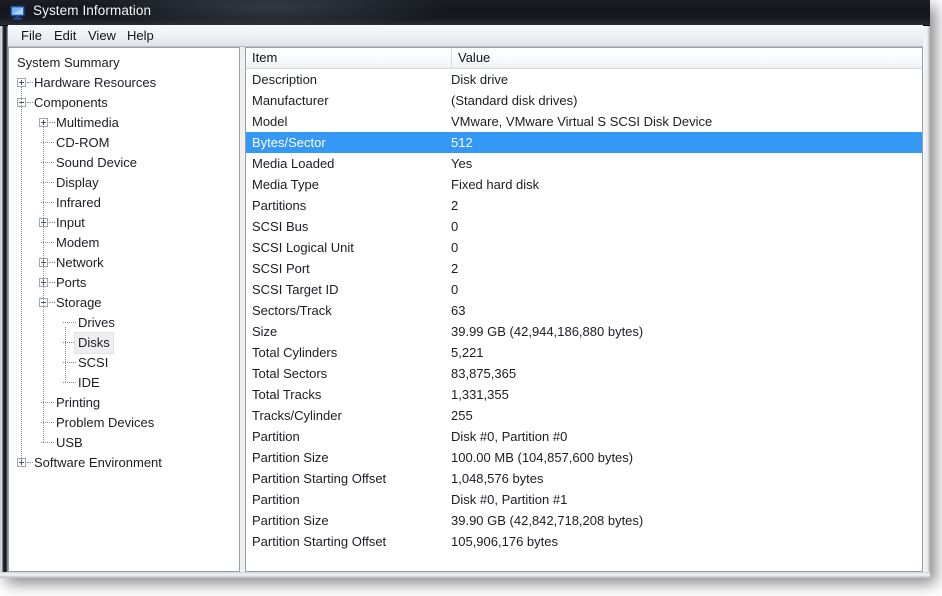 The width and height of the screenshot is (942, 596). I want to click on tree-item-label: Components, so click(71, 102).